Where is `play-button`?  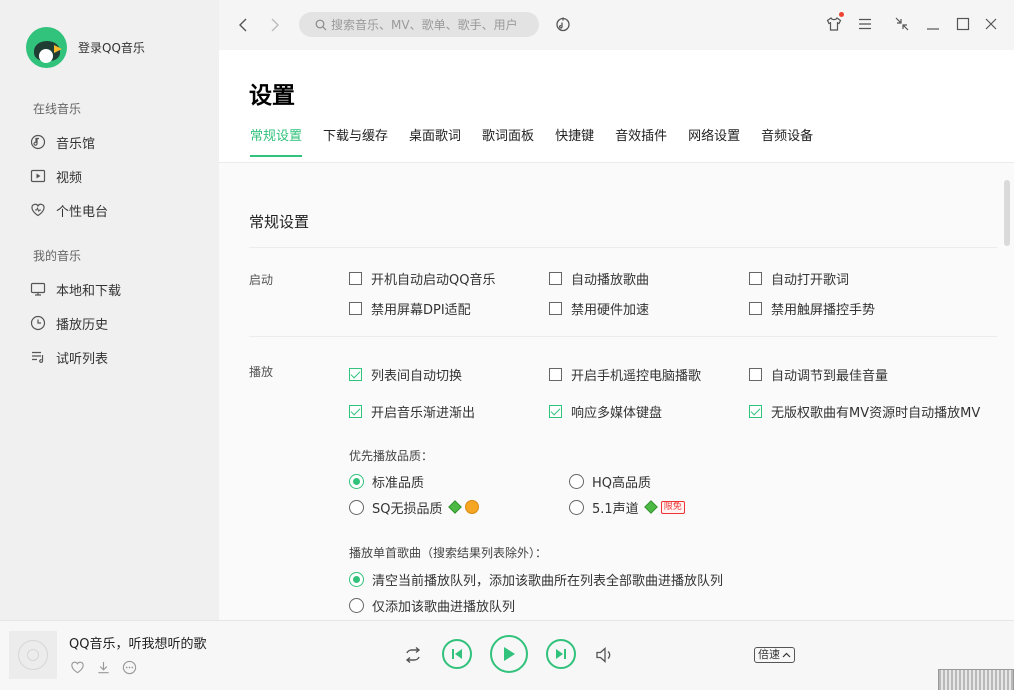 play-button is located at coordinates (509, 654).